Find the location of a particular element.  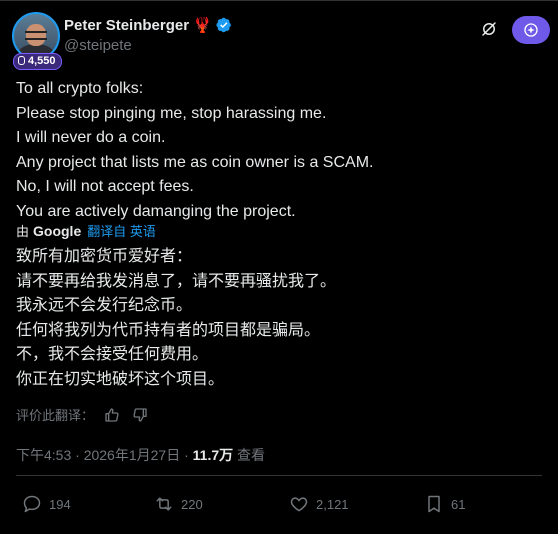

actions-divider is located at coordinates (279, 475).